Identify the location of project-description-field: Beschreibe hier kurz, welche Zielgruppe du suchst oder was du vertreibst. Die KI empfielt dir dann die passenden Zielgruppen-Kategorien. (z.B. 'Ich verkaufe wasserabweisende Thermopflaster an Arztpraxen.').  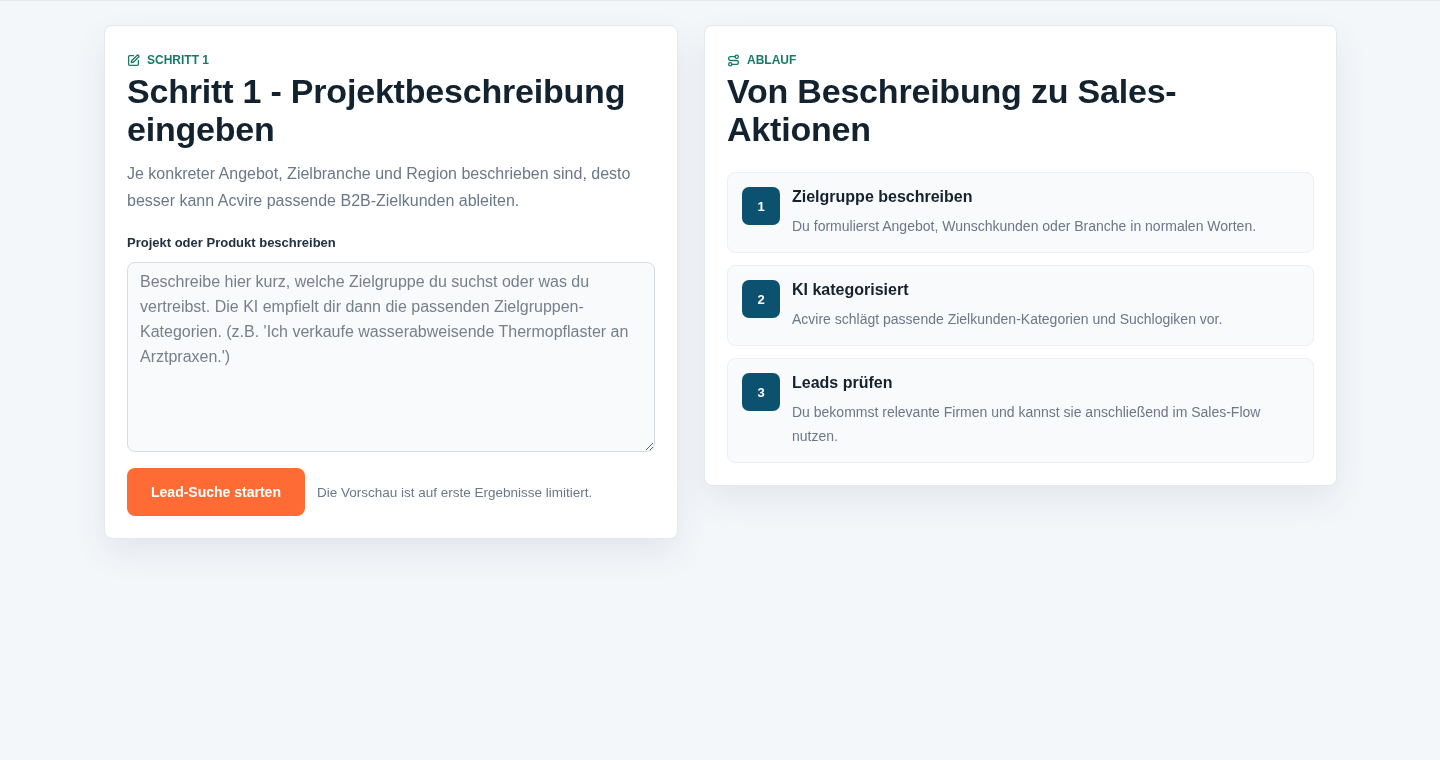
(391, 357).